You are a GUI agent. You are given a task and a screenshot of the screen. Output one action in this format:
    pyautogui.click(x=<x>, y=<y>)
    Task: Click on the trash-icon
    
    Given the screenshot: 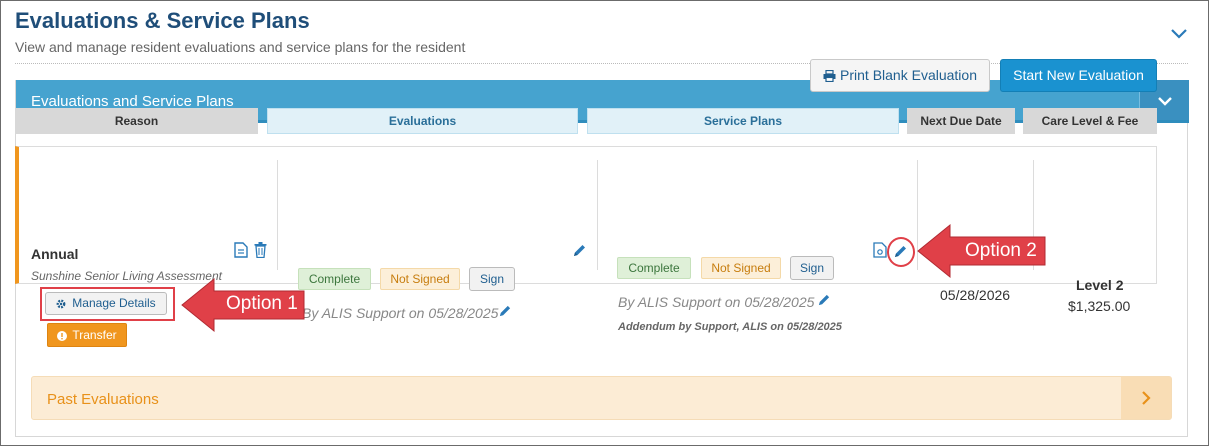 What is the action you would take?
    pyautogui.click(x=260, y=250)
    